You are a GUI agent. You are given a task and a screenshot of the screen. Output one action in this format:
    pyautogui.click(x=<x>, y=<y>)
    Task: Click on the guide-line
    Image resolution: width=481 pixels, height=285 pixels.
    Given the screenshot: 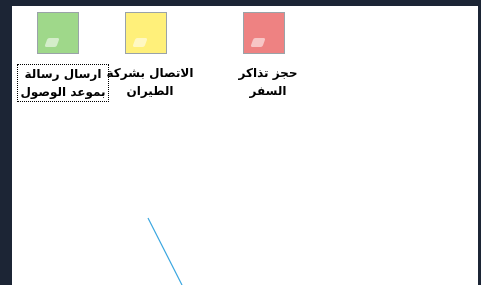 What is the action you would take?
    pyautogui.click(x=165, y=251)
    